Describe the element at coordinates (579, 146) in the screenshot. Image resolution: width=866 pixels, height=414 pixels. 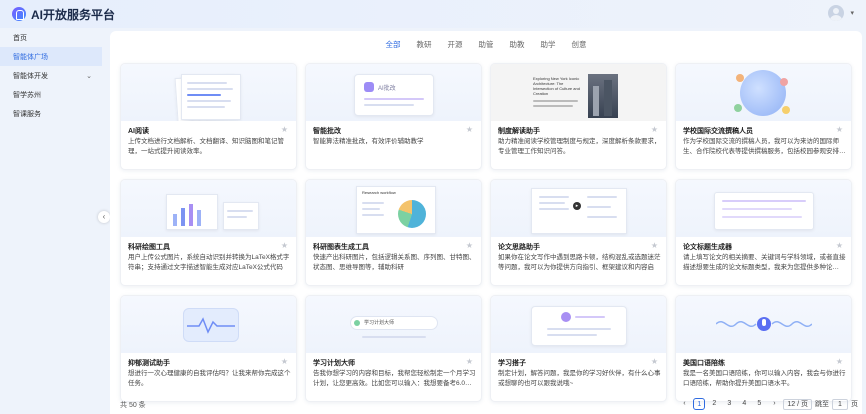
I see `card-description: 助力精准阅读学校管理制度与规定，深度解析条款要求，专业管理工作知识问答。` at that location.